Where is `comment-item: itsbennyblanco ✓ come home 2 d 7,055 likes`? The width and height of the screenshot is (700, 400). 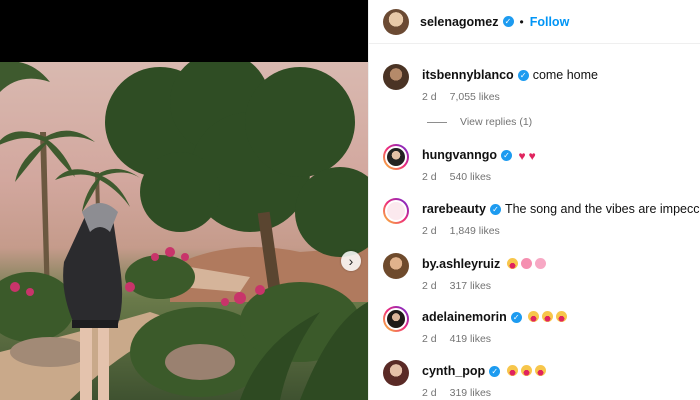 comment-item: itsbennyblanco ✓ come home 2 d 7,055 likes is located at coordinates (541, 89).